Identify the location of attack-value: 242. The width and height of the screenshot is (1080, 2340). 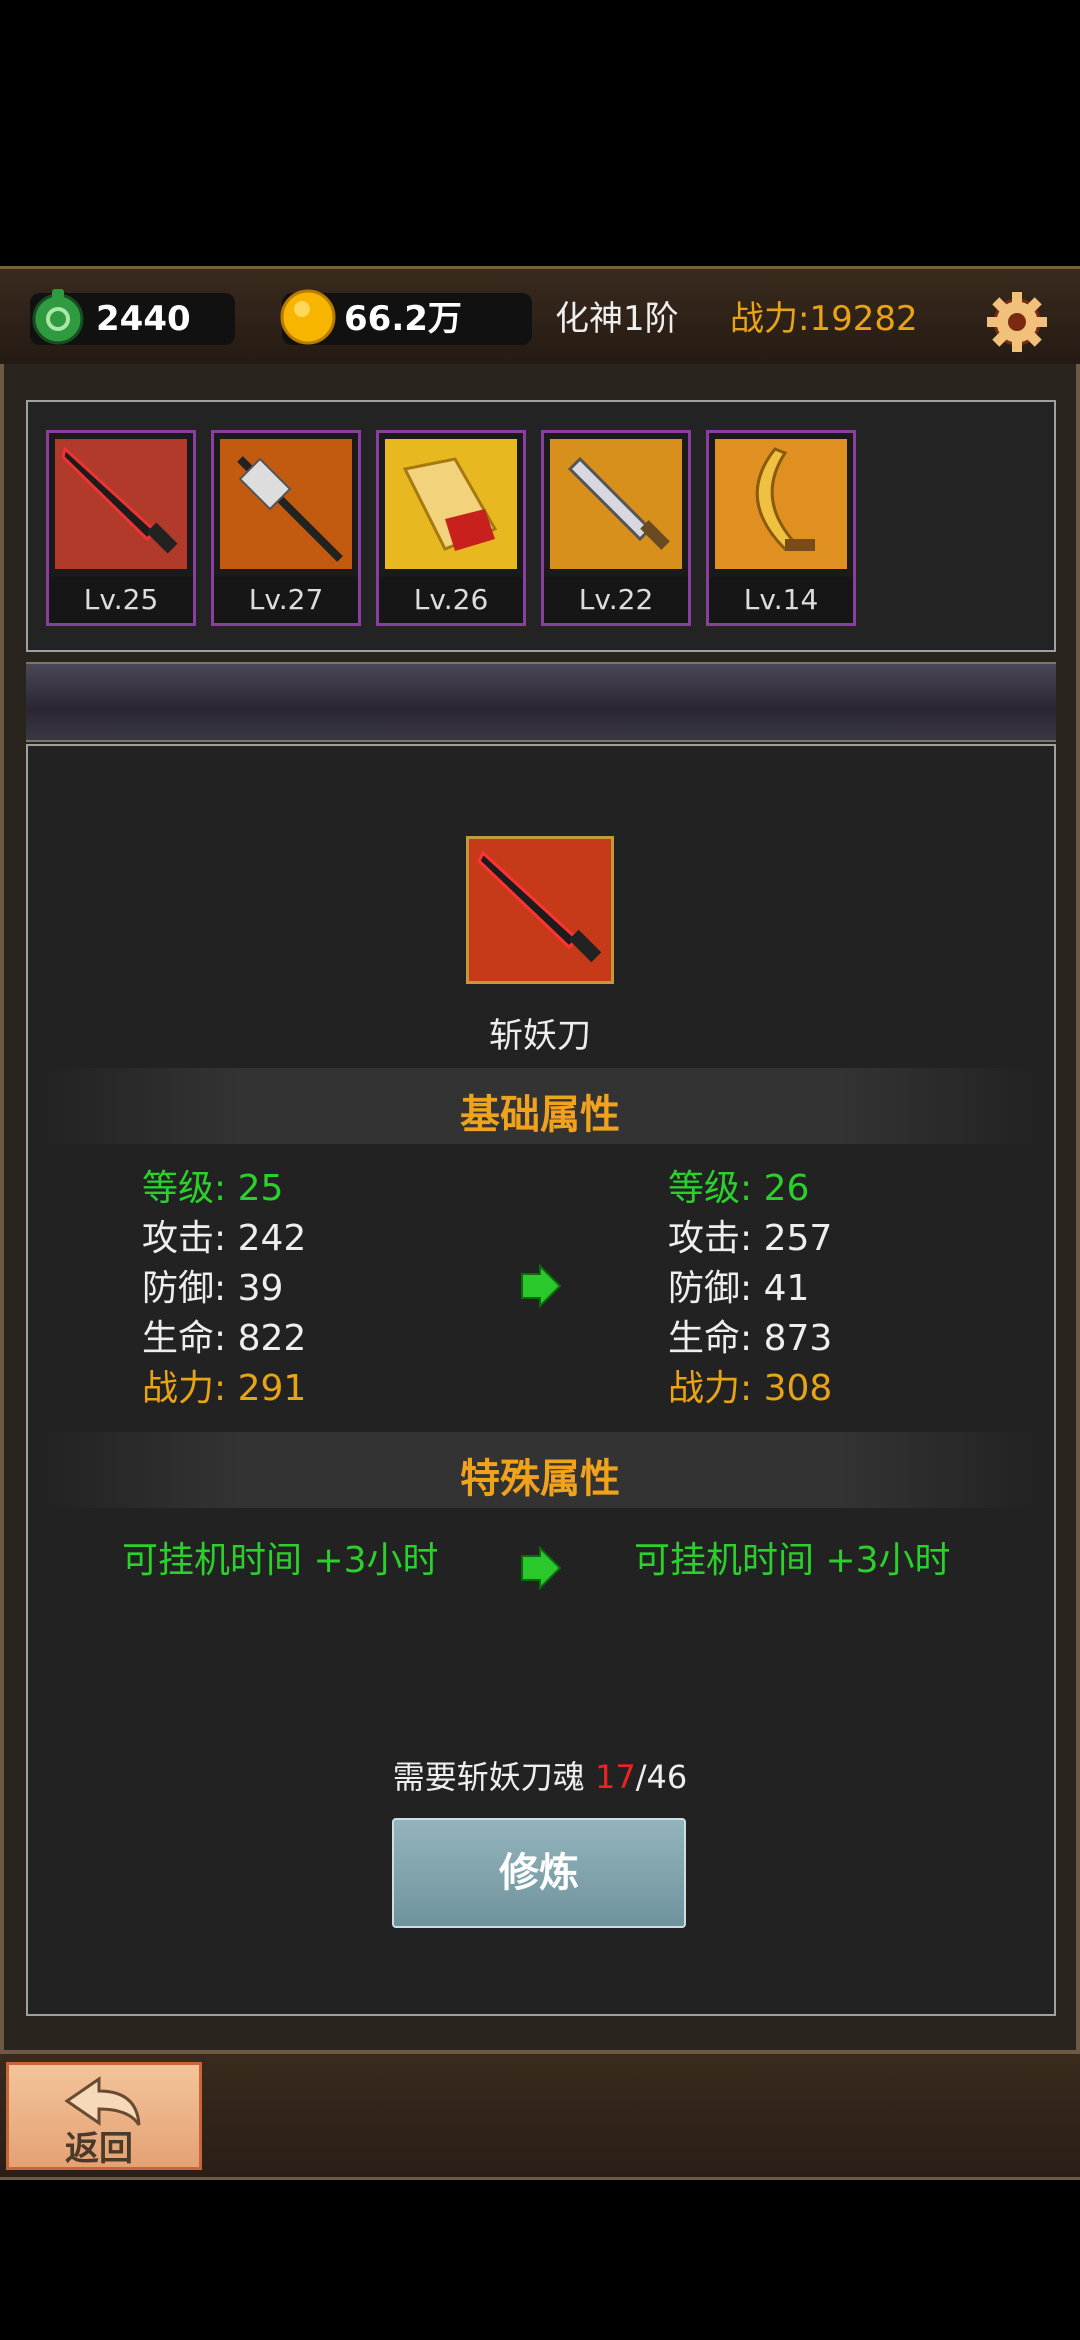
(272, 1238).